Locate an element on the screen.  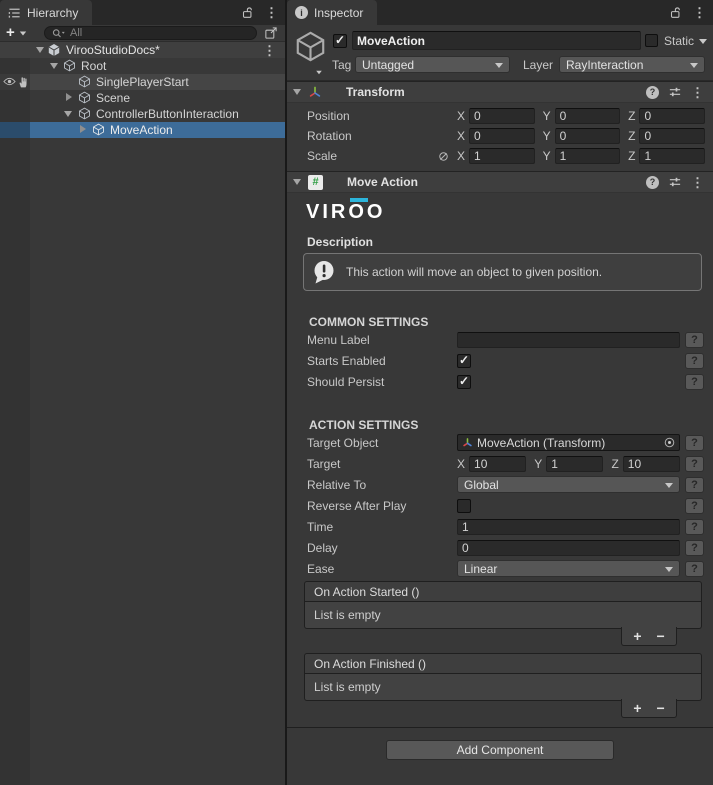
tab-hierarchy: Hierarchy is located at coordinates (46, 12).